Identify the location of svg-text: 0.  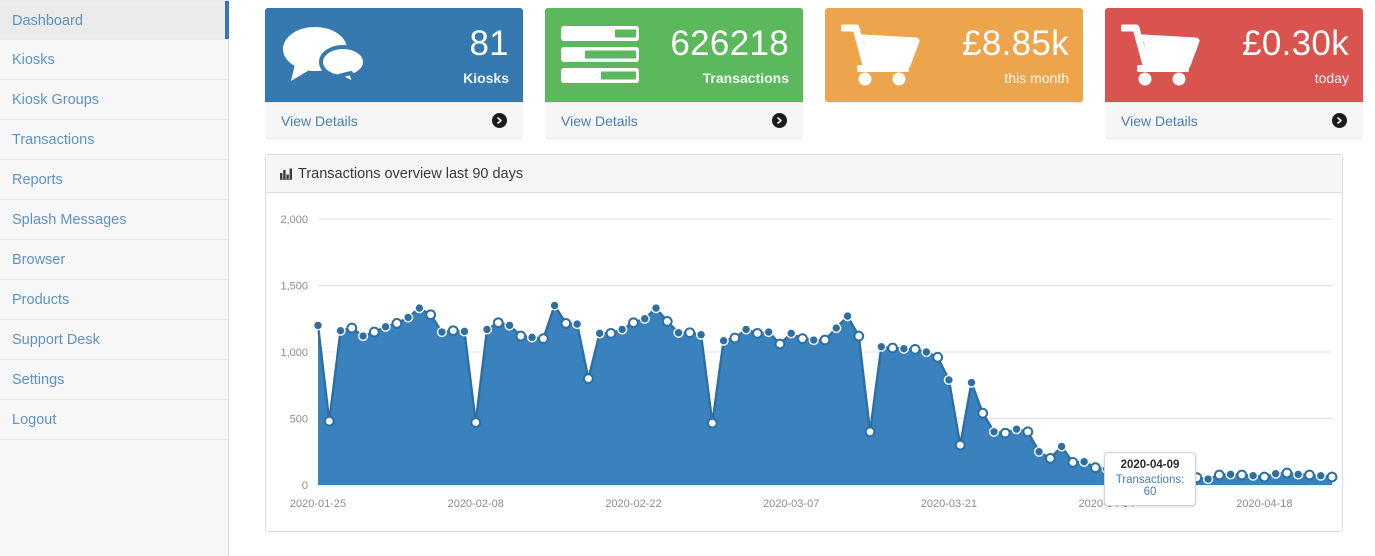
(305, 486).